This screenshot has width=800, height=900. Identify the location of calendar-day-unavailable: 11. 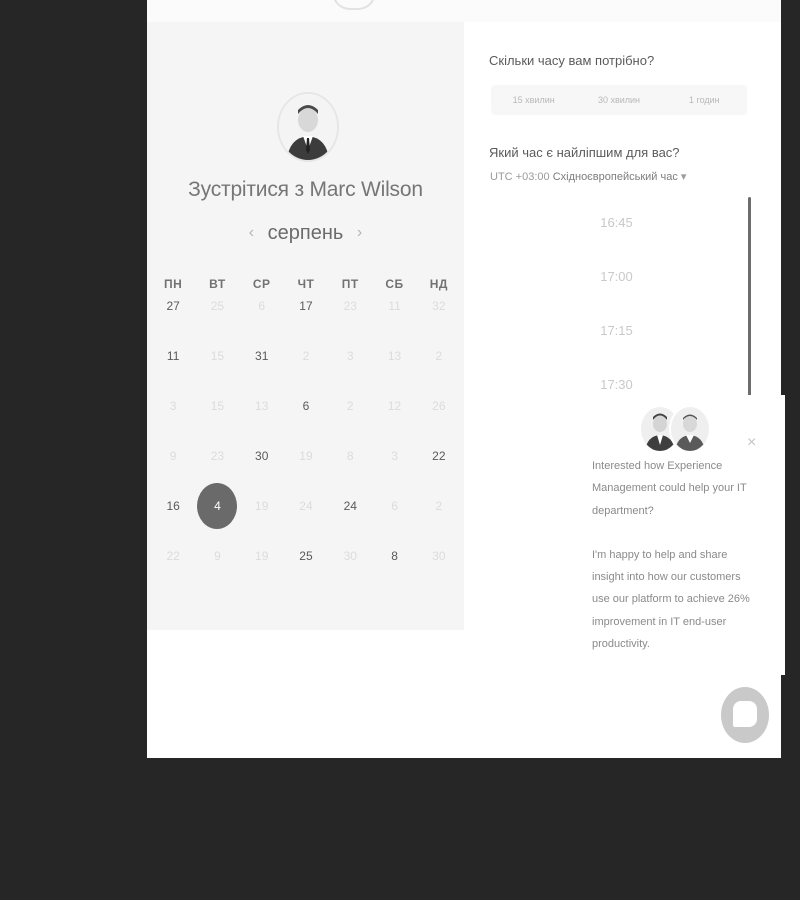
(394, 306).